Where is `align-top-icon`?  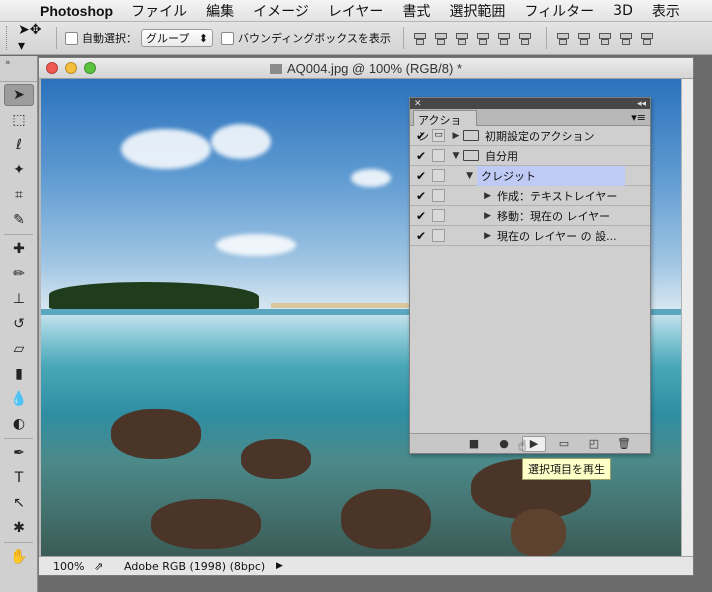 align-top-icon is located at coordinates (419, 38).